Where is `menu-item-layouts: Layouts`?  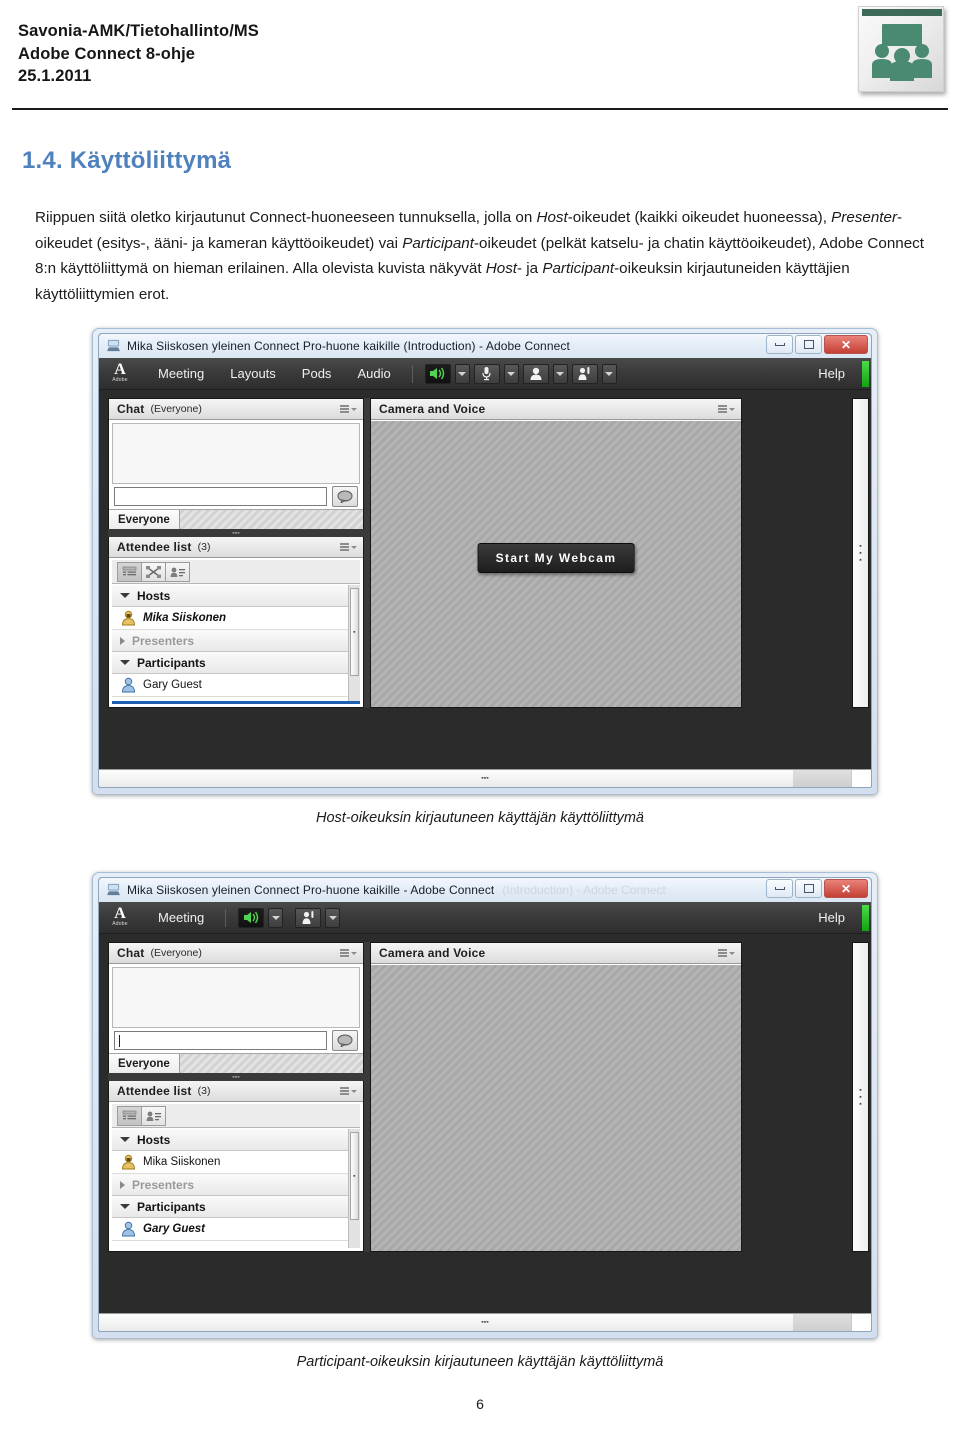 menu-item-layouts: Layouts is located at coordinates (253, 373).